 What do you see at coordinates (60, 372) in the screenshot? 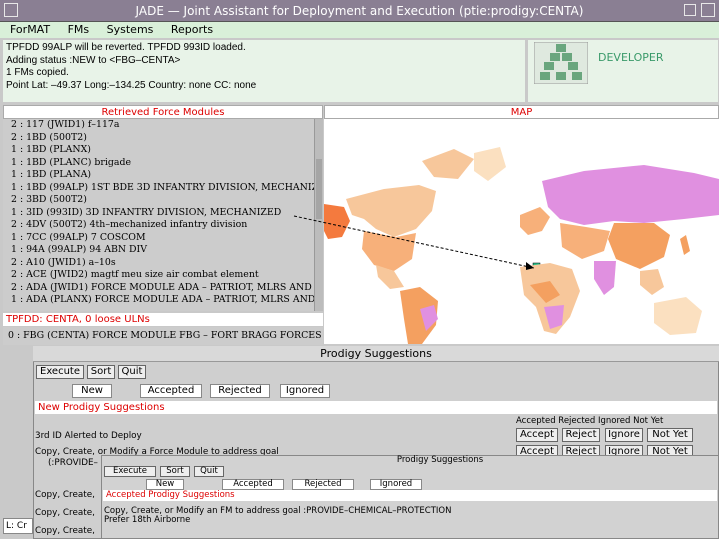
I see `execute-button: Execute` at bounding box center [60, 372].